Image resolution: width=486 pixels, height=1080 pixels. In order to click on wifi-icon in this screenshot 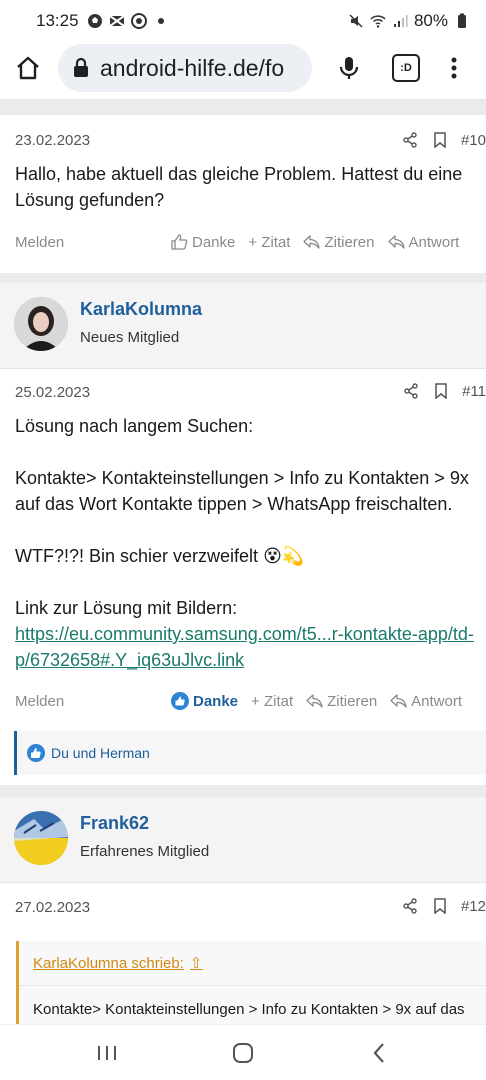, I will do `click(378, 21)`.